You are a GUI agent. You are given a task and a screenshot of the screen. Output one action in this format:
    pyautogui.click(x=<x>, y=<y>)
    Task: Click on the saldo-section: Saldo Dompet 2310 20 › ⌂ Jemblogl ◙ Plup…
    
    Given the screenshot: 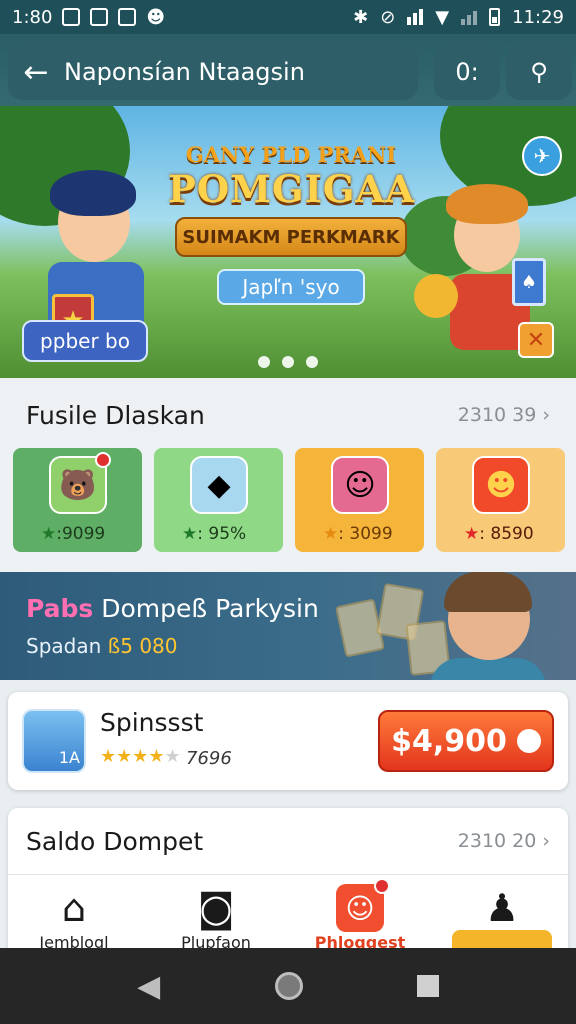 What is the action you would take?
    pyautogui.click(x=288, y=883)
    